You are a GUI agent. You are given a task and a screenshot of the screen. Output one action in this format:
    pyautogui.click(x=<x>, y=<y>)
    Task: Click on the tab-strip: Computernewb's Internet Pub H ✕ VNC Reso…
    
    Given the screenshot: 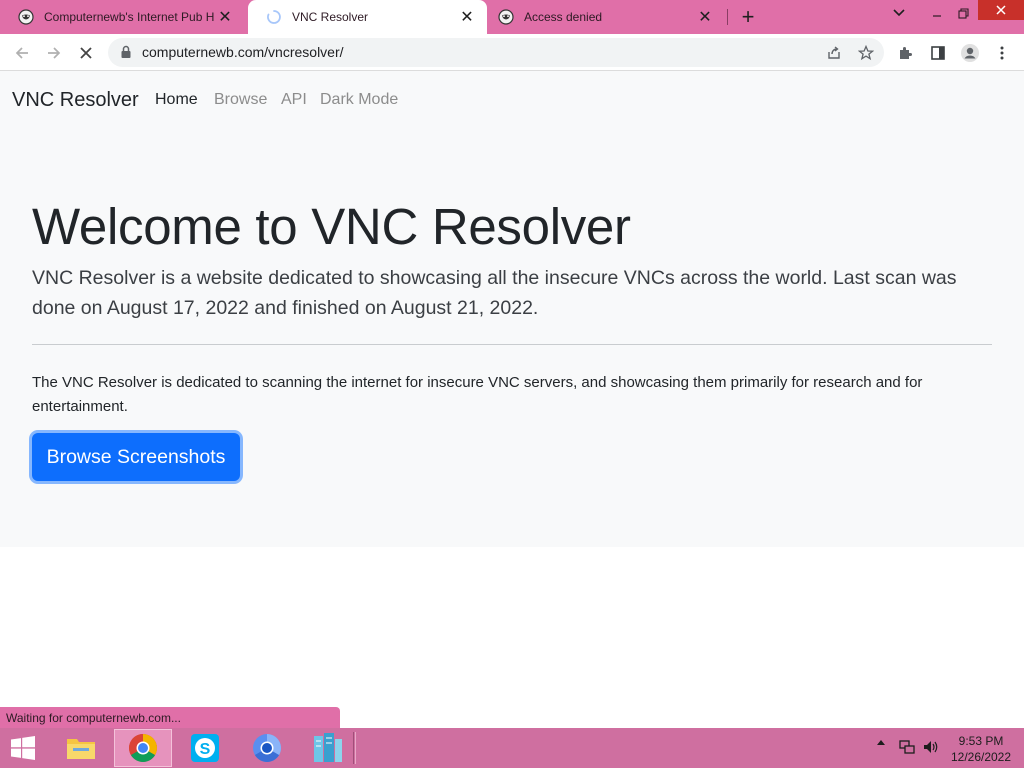 What is the action you would take?
    pyautogui.click(x=512, y=17)
    